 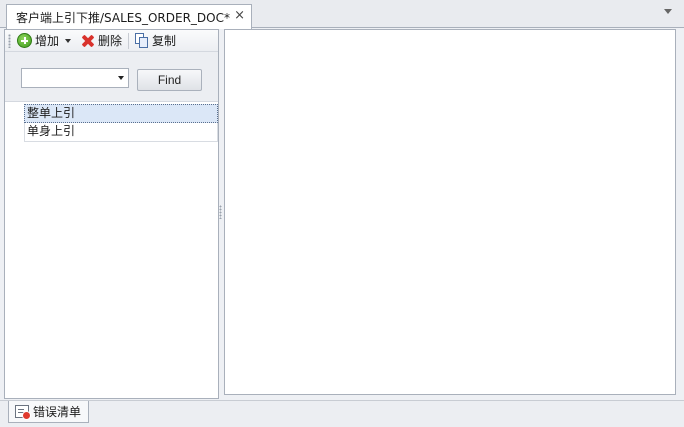 I want to click on plus-circle-icon, so click(x=24, y=40).